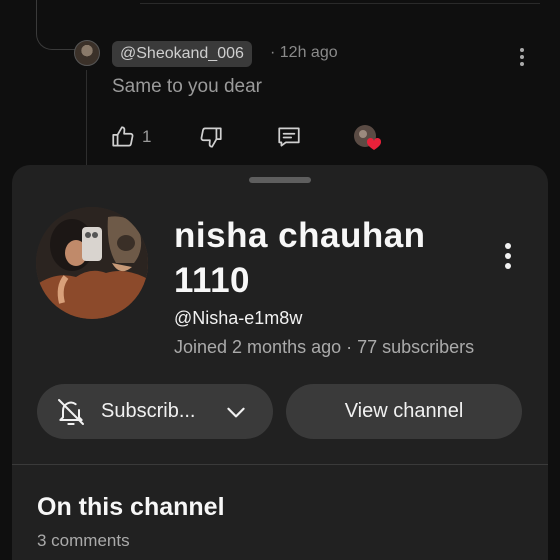 The image size is (560, 560). I want to click on channel-avatar, so click(92, 263).